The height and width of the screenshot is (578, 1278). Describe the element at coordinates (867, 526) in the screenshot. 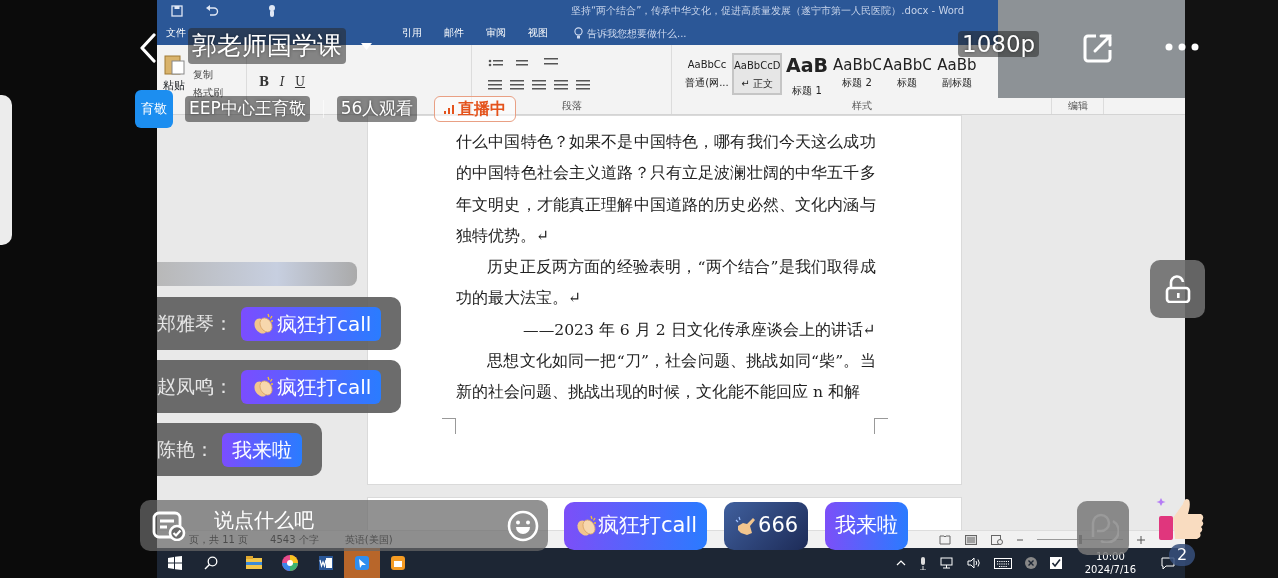

I see `quick-reply-button: 我来啦` at that location.